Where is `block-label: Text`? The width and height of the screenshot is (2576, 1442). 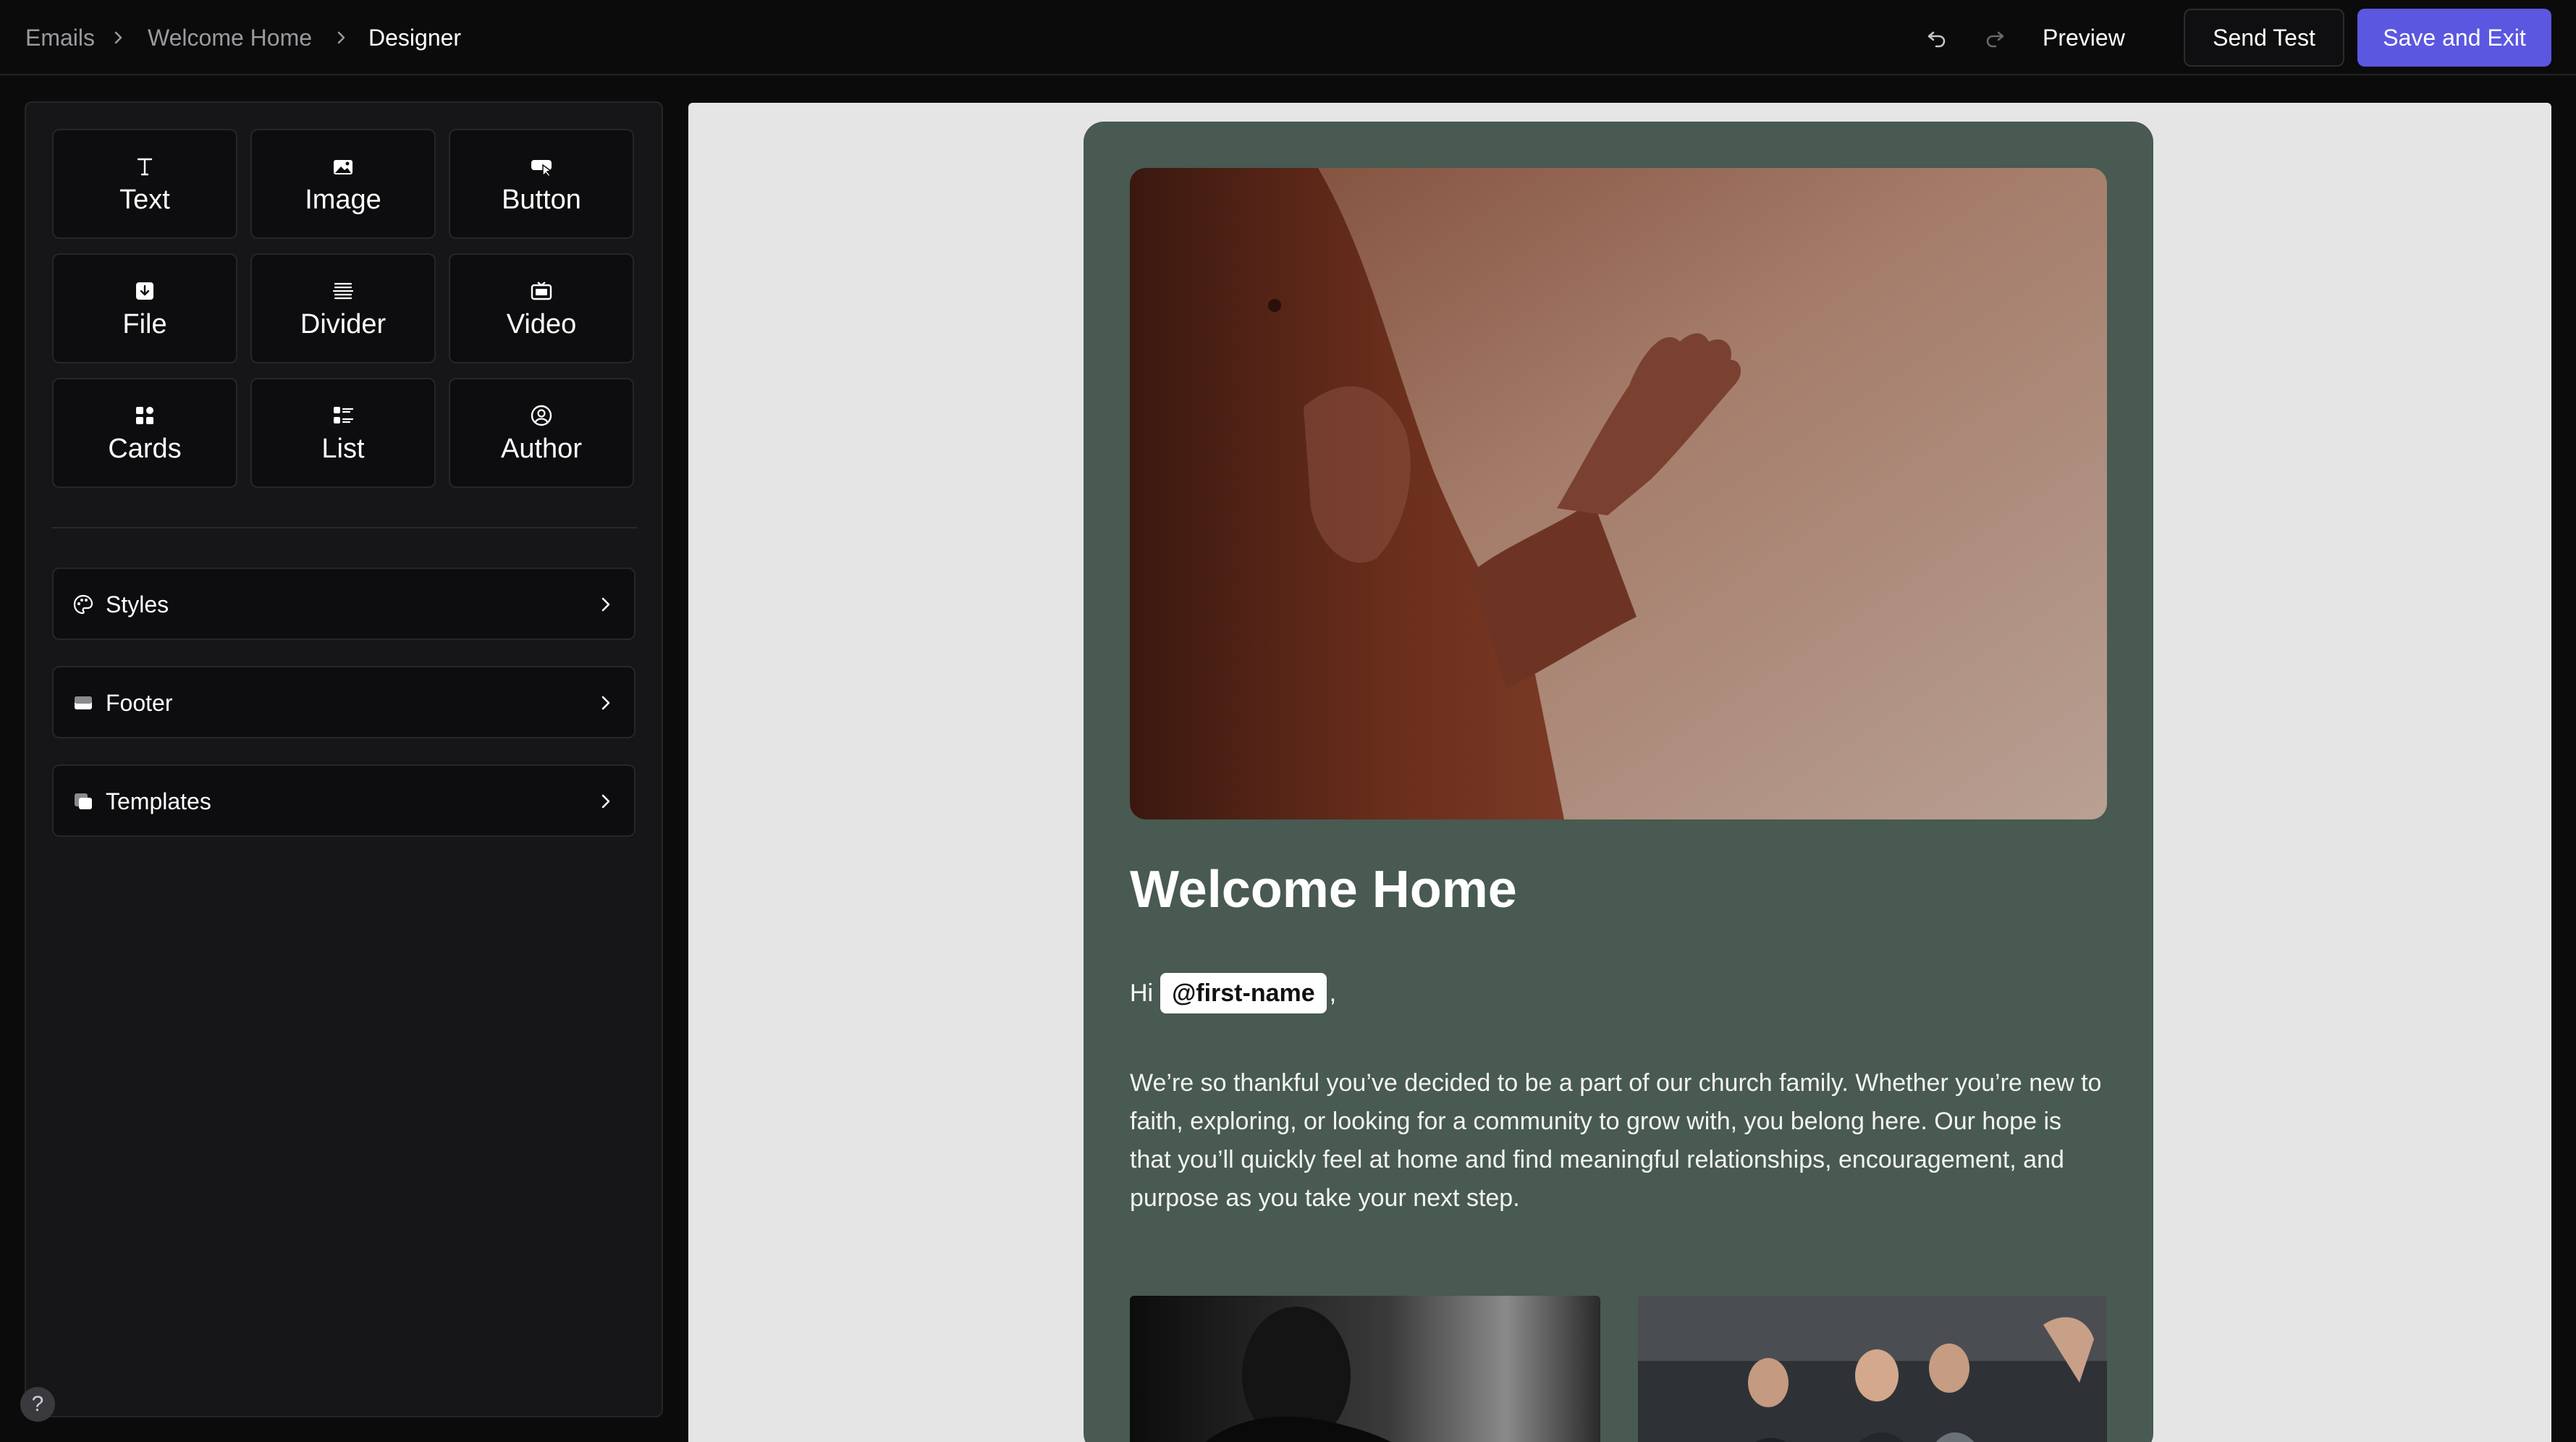
block-label: Text is located at coordinates (144, 200).